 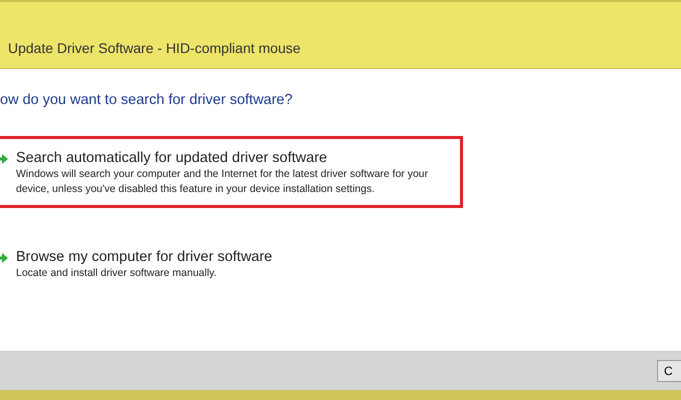 What do you see at coordinates (172, 158) in the screenshot?
I see `option-title: Search automatically for updated driver software` at bounding box center [172, 158].